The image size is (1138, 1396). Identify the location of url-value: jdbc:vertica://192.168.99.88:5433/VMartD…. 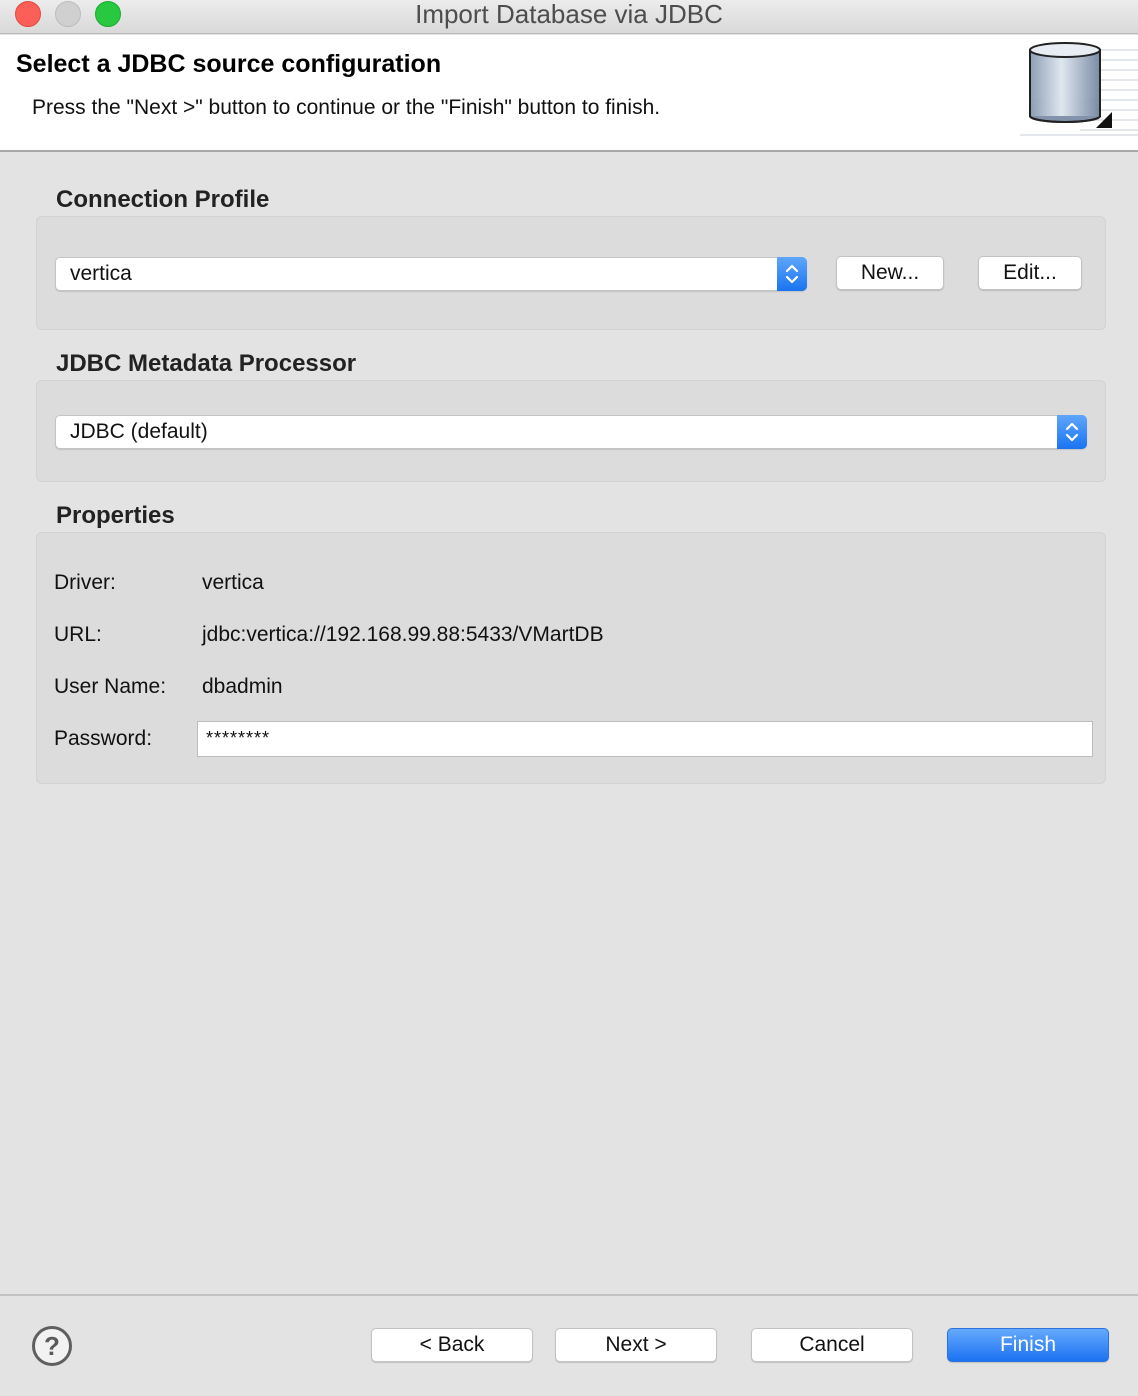
(403, 634).